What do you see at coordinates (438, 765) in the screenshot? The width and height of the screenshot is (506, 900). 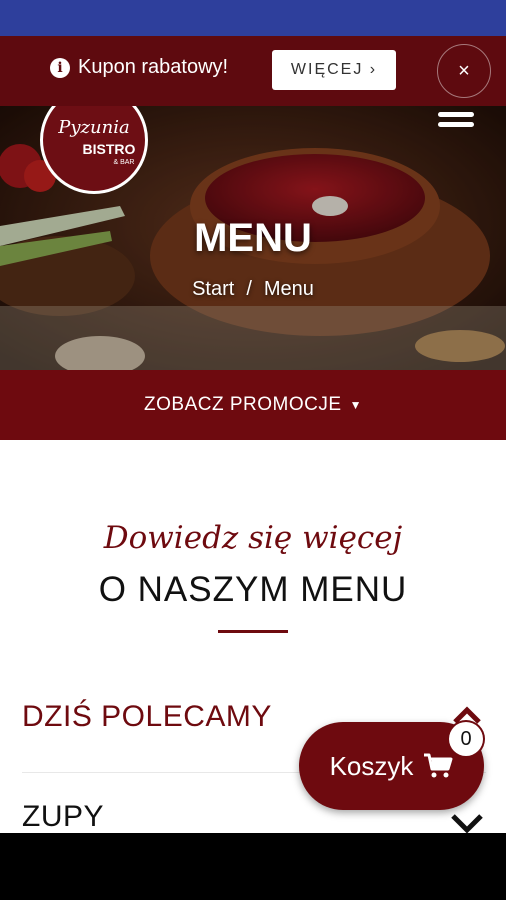 I see `shopping-cart-icon` at bounding box center [438, 765].